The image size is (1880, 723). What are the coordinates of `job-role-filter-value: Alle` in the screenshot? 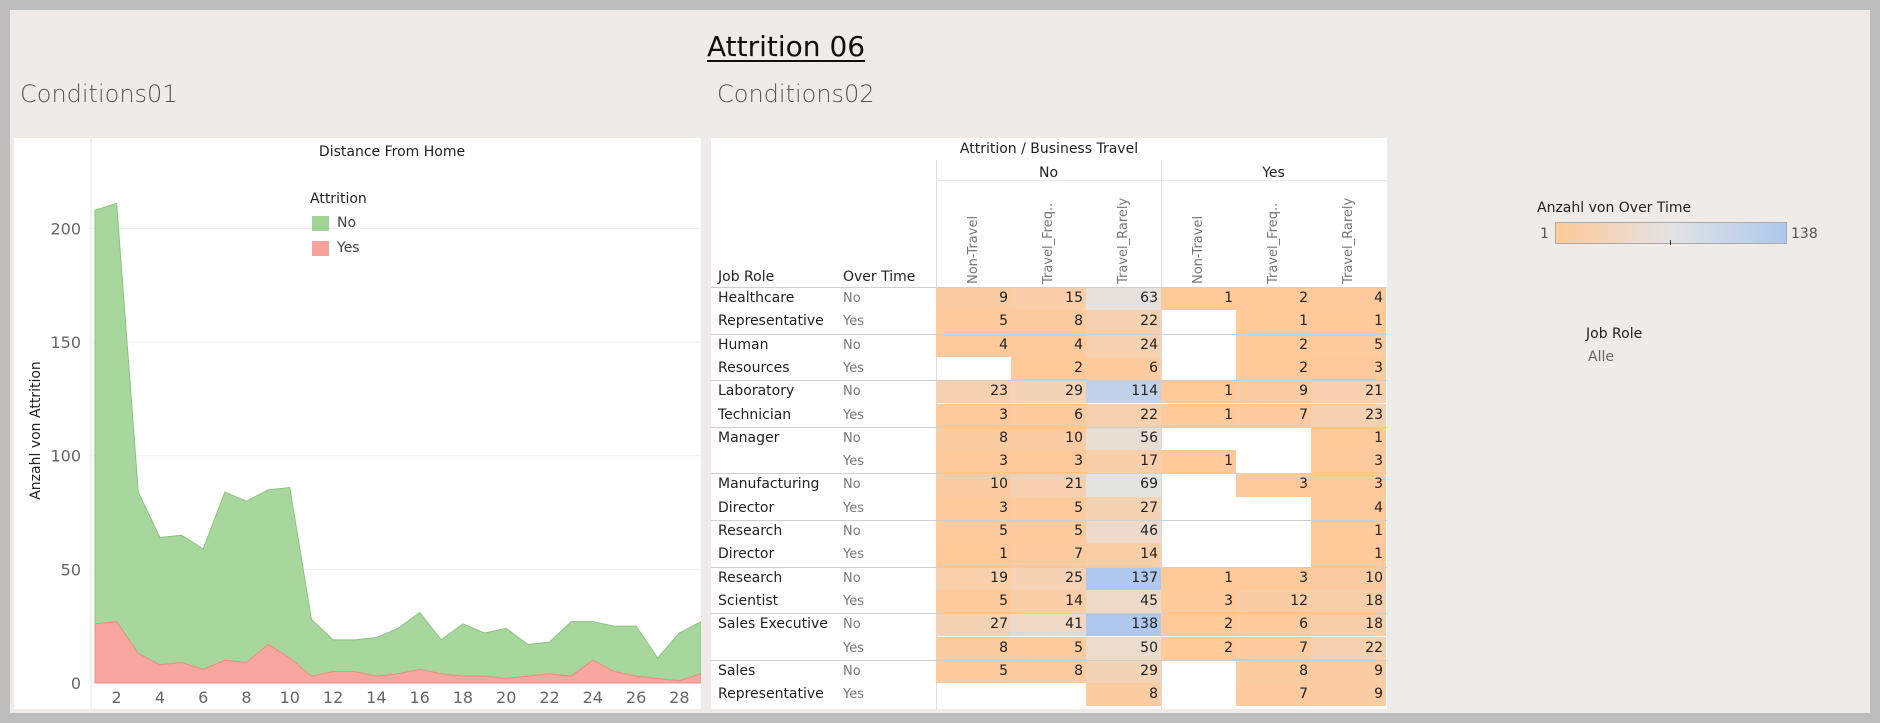 It's located at (1601, 357).